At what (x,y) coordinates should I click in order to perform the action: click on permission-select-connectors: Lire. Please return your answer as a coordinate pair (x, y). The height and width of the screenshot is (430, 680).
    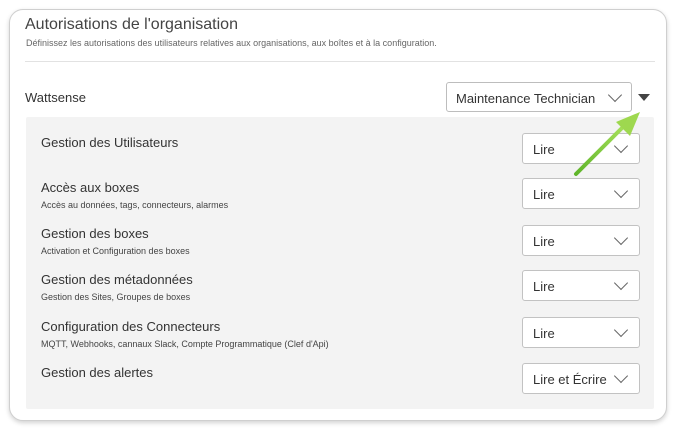
    Looking at the image, I should click on (581, 332).